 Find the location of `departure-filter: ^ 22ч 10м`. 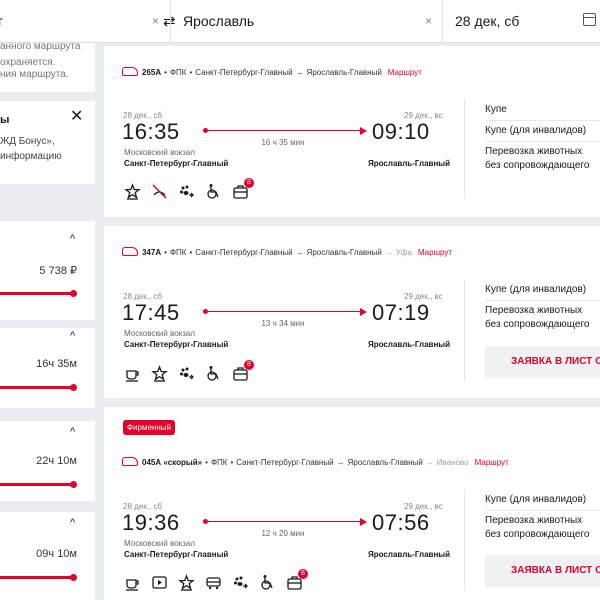

departure-filter: ^ 22ч 10м is located at coordinates (47, 461).